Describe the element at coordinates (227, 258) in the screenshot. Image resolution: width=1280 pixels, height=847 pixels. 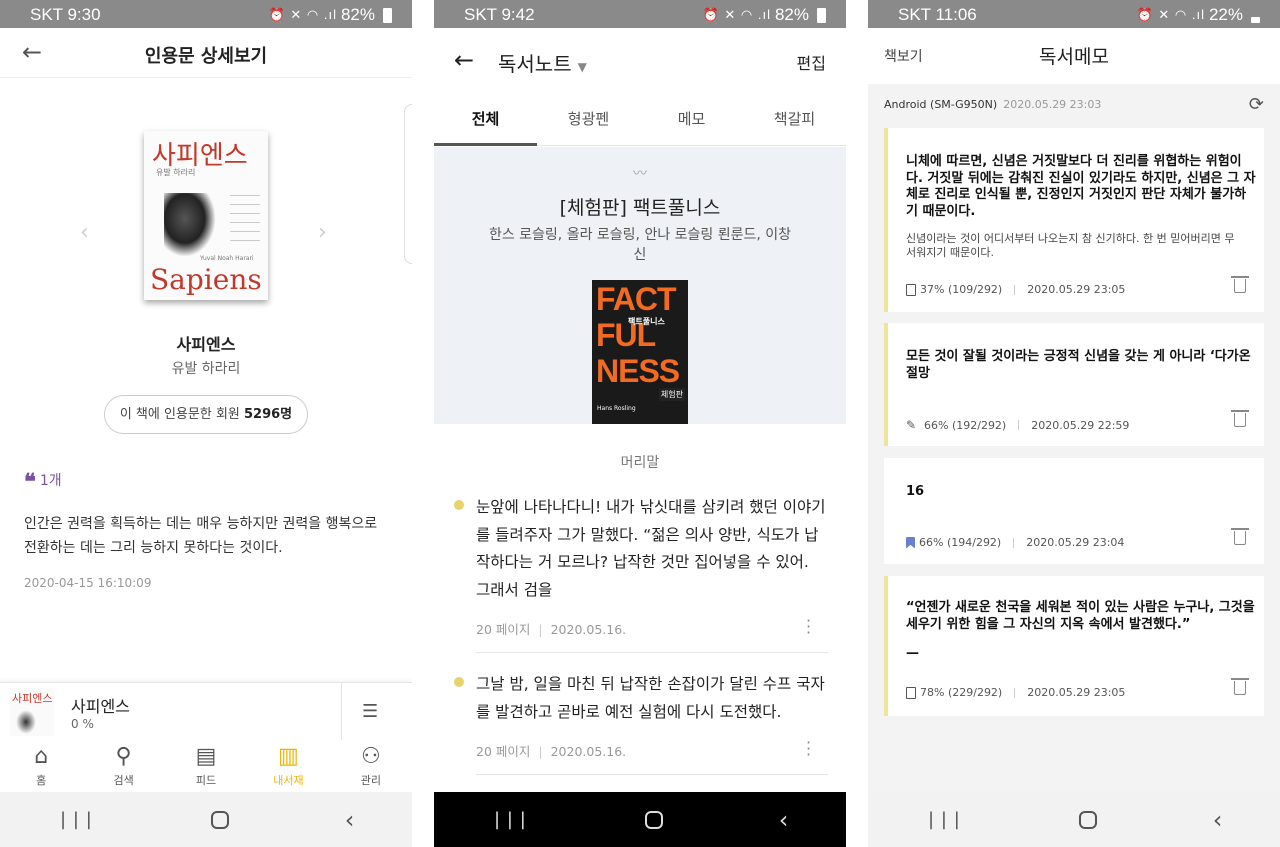
I see `cover-author-en: Yuval Noah Harari` at that location.